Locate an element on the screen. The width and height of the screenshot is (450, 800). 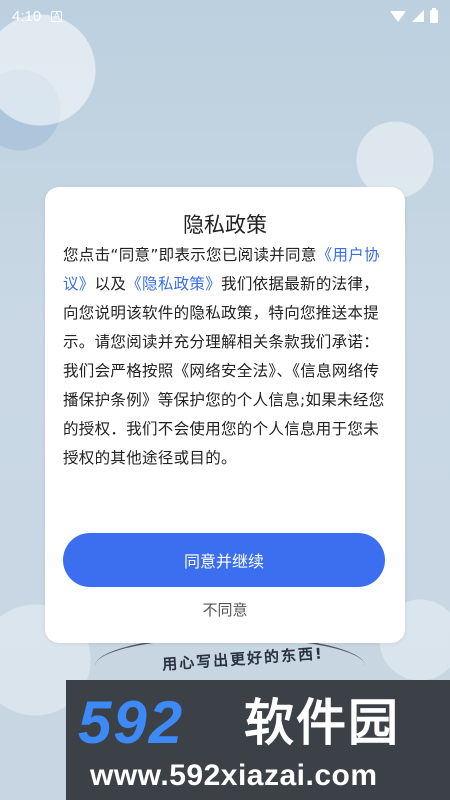
dialog-title: 隐私政策 is located at coordinates (225, 225).